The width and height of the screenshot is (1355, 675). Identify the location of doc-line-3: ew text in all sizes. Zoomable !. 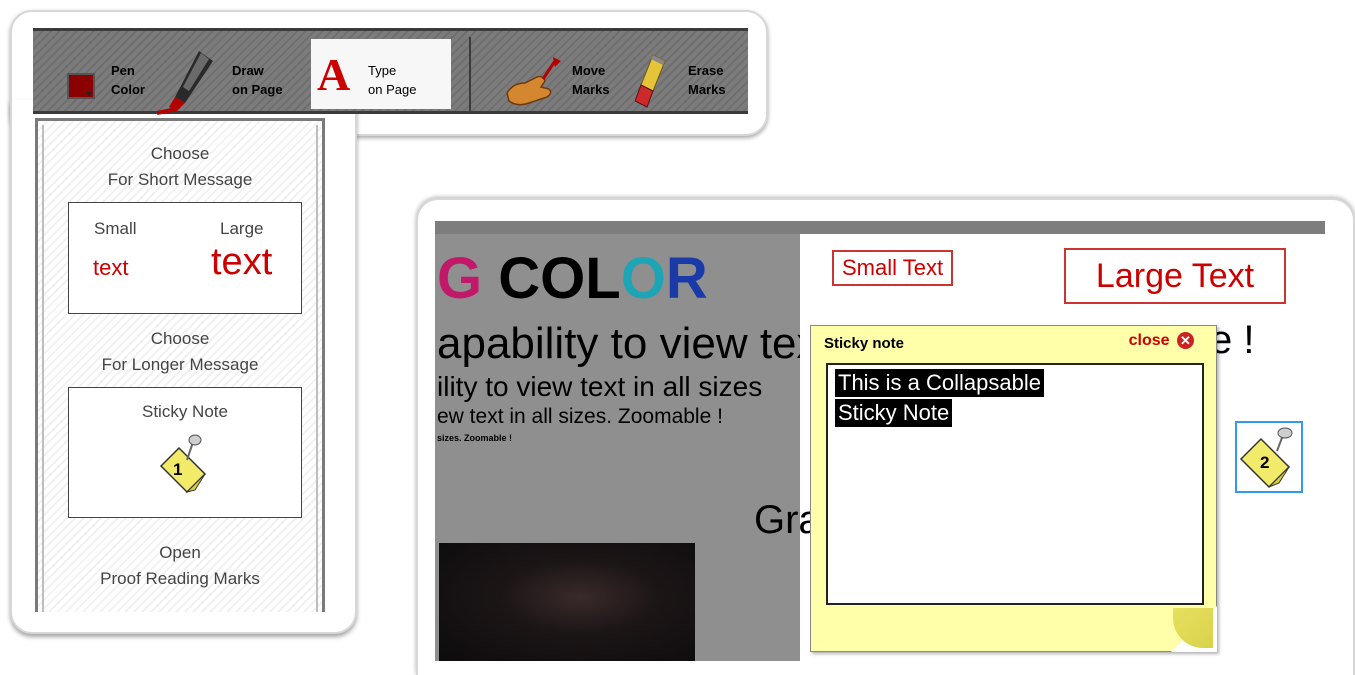
(580, 416).